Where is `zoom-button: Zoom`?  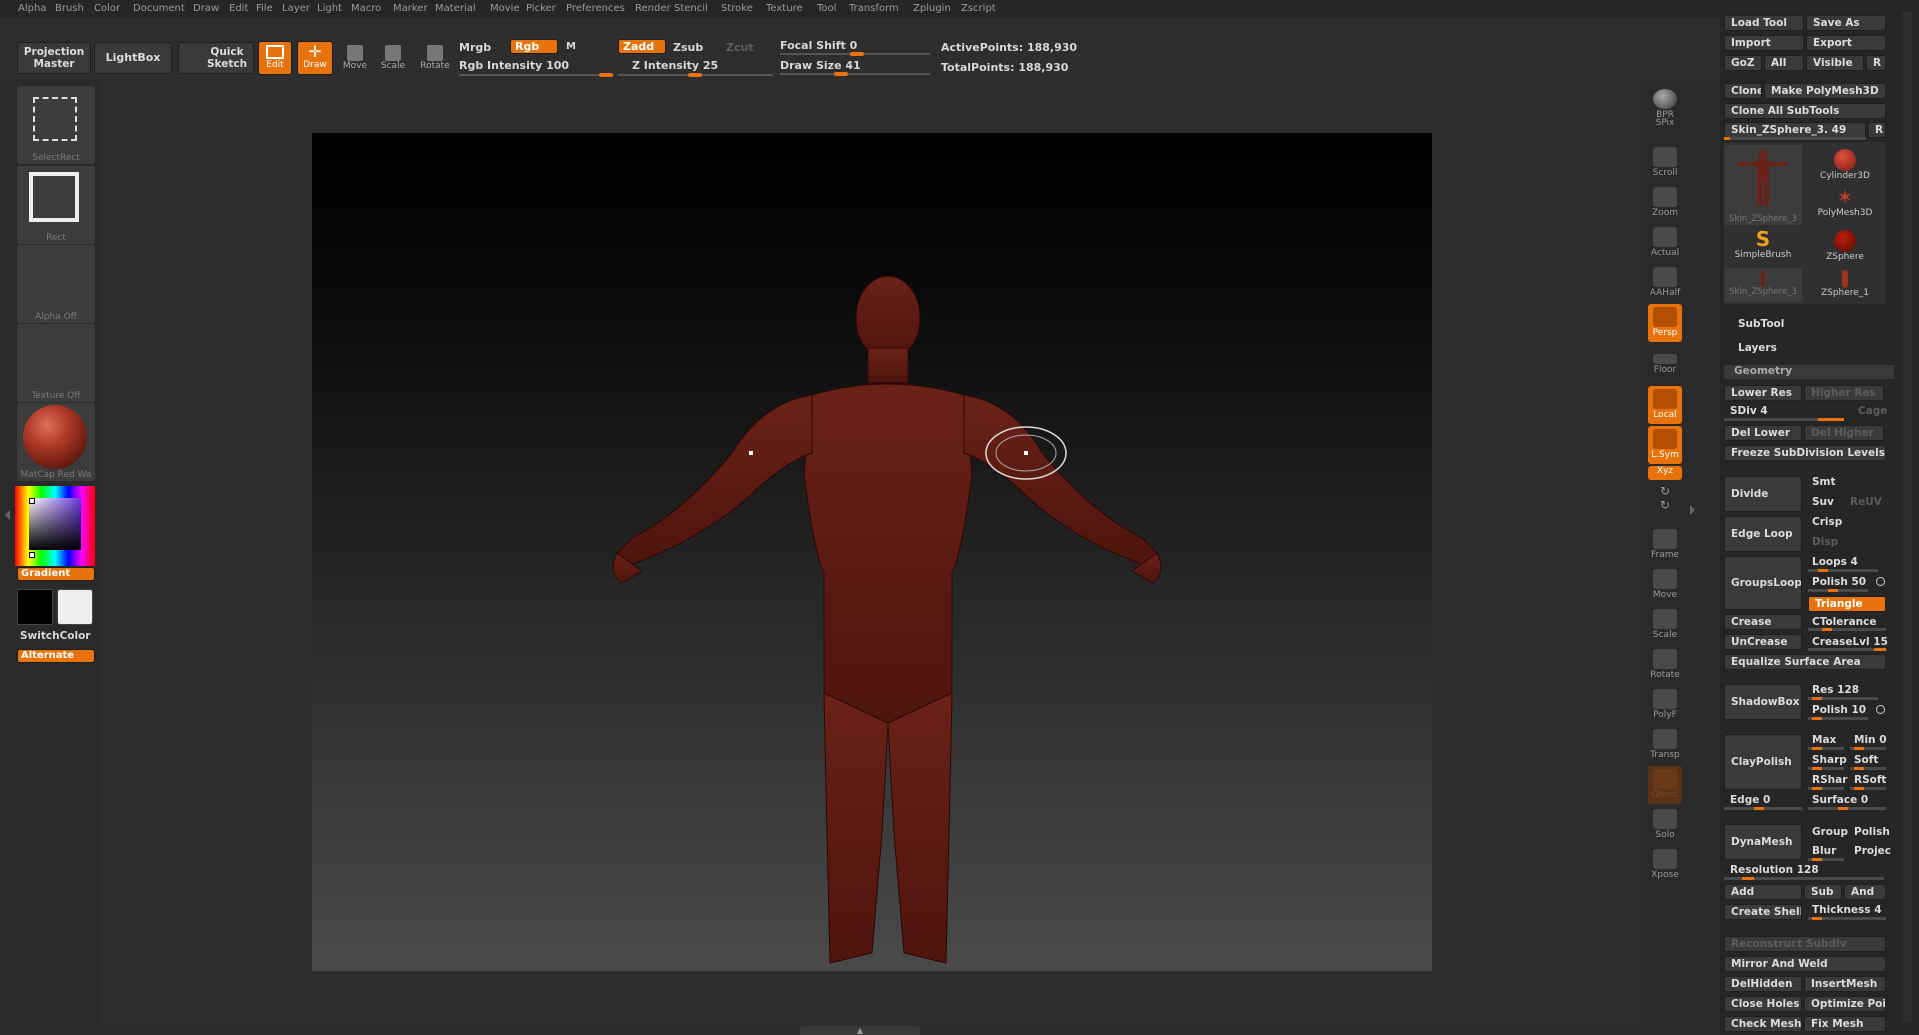 zoom-button: Zoom is located at coordinates (1665, 203).